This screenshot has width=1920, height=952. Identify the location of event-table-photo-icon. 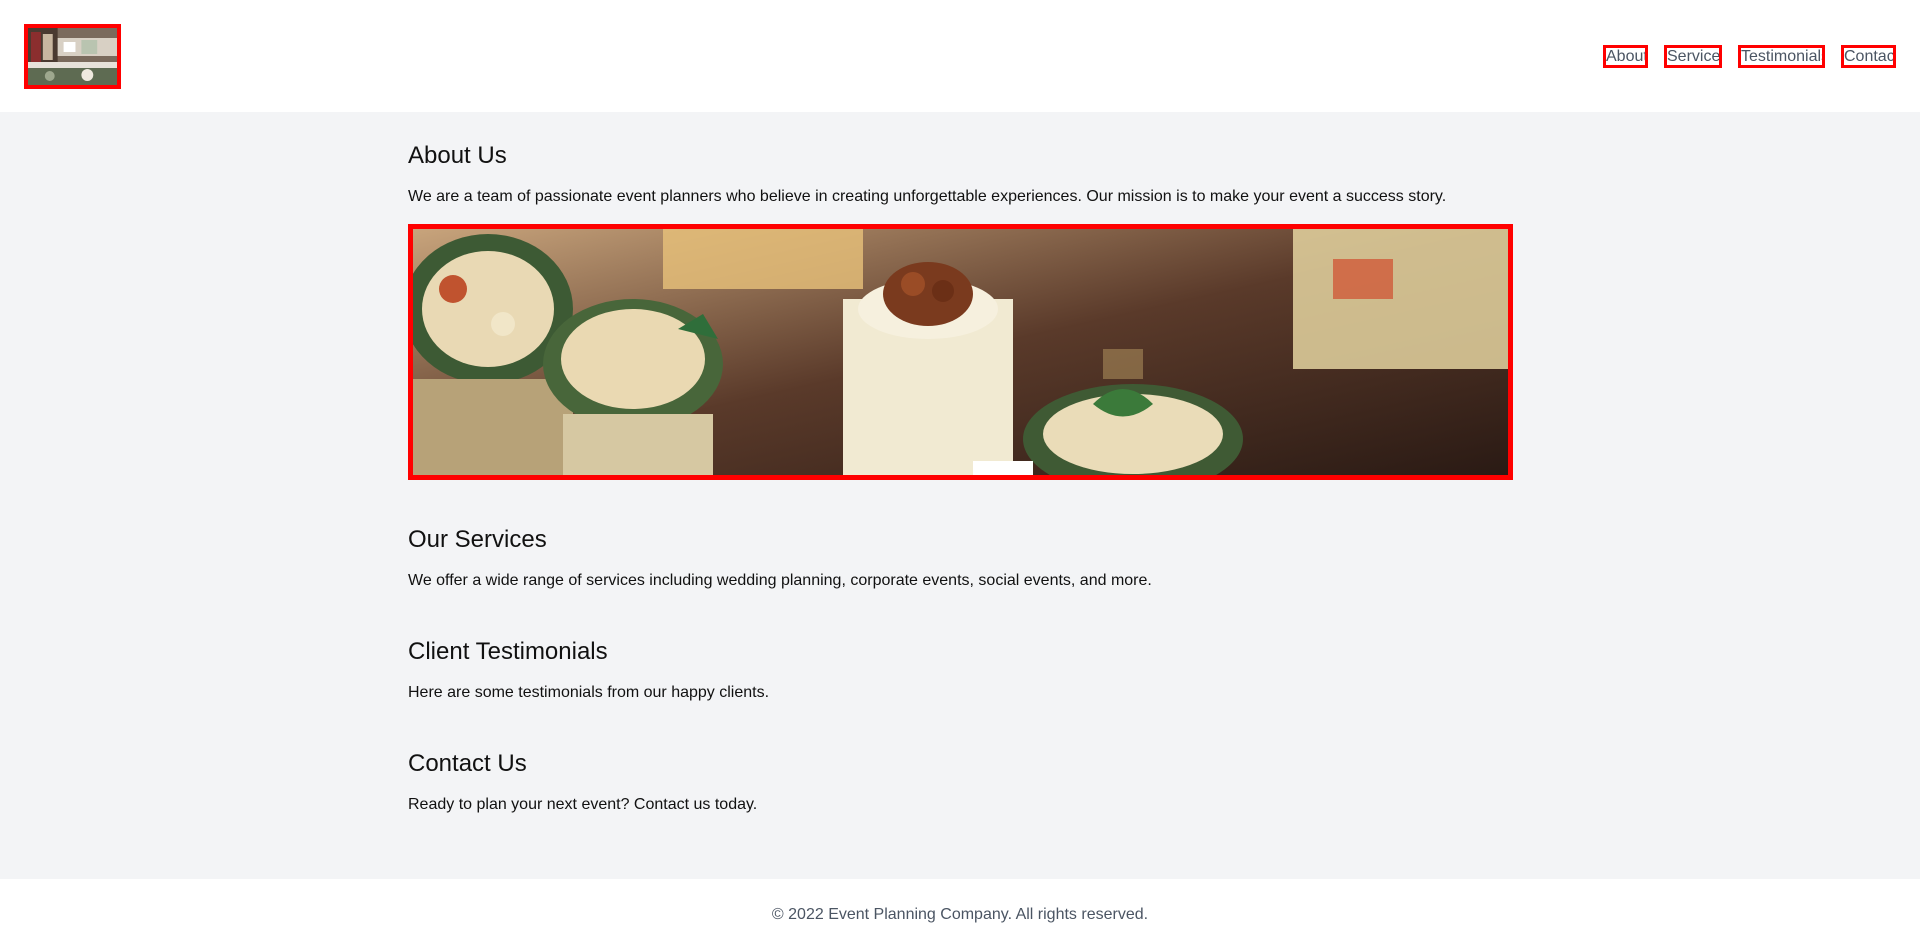
(72, 56).